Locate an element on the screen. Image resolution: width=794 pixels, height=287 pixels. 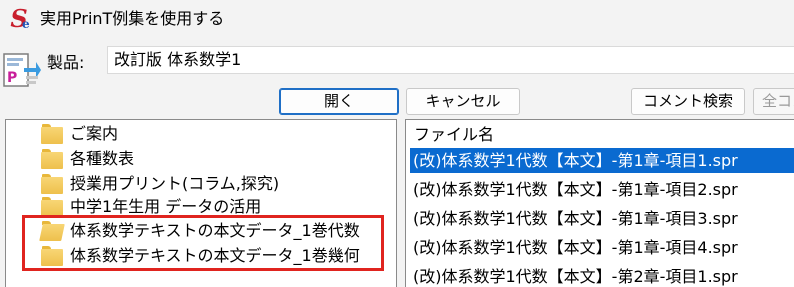
window-title: 実用PrinT例集を使用する is located at coordinates (132, 18).